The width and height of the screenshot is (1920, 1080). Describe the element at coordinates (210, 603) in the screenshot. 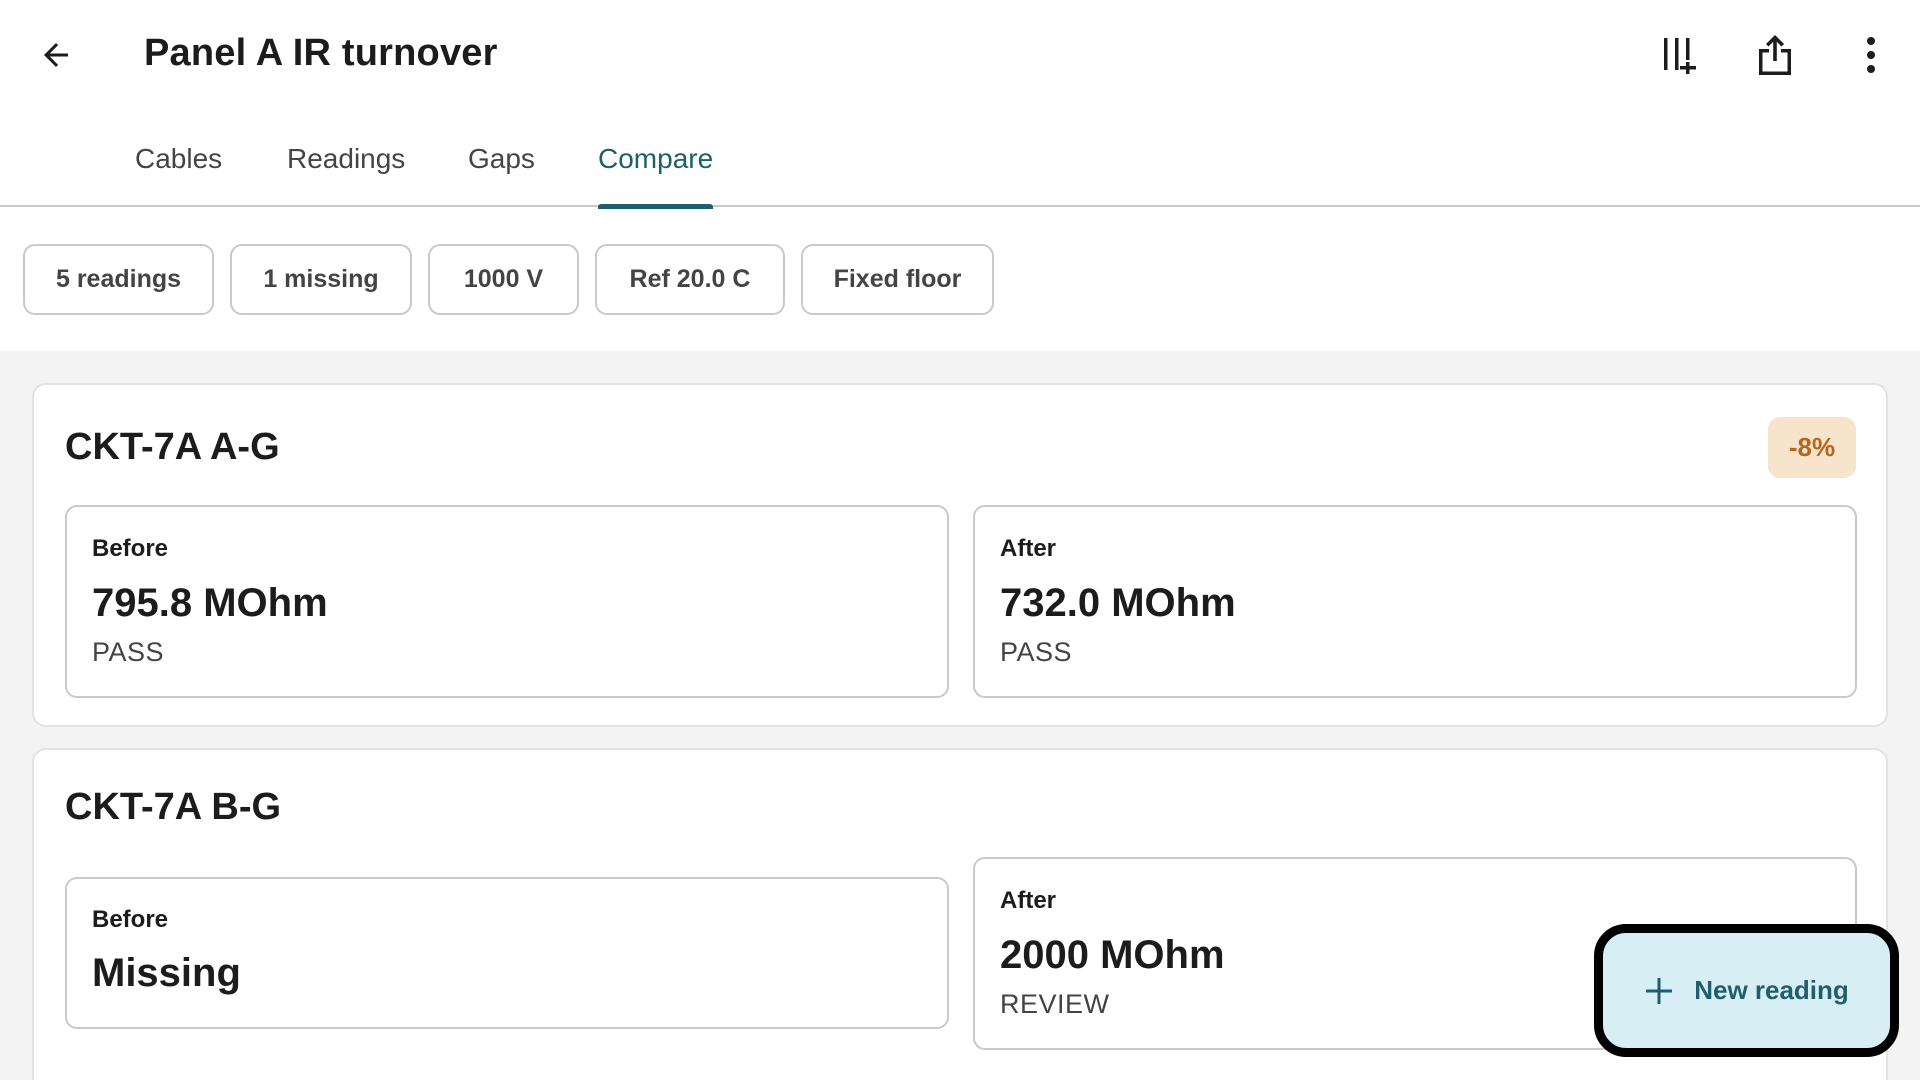

I see `before-value: 795.8 MOhm` at that location.